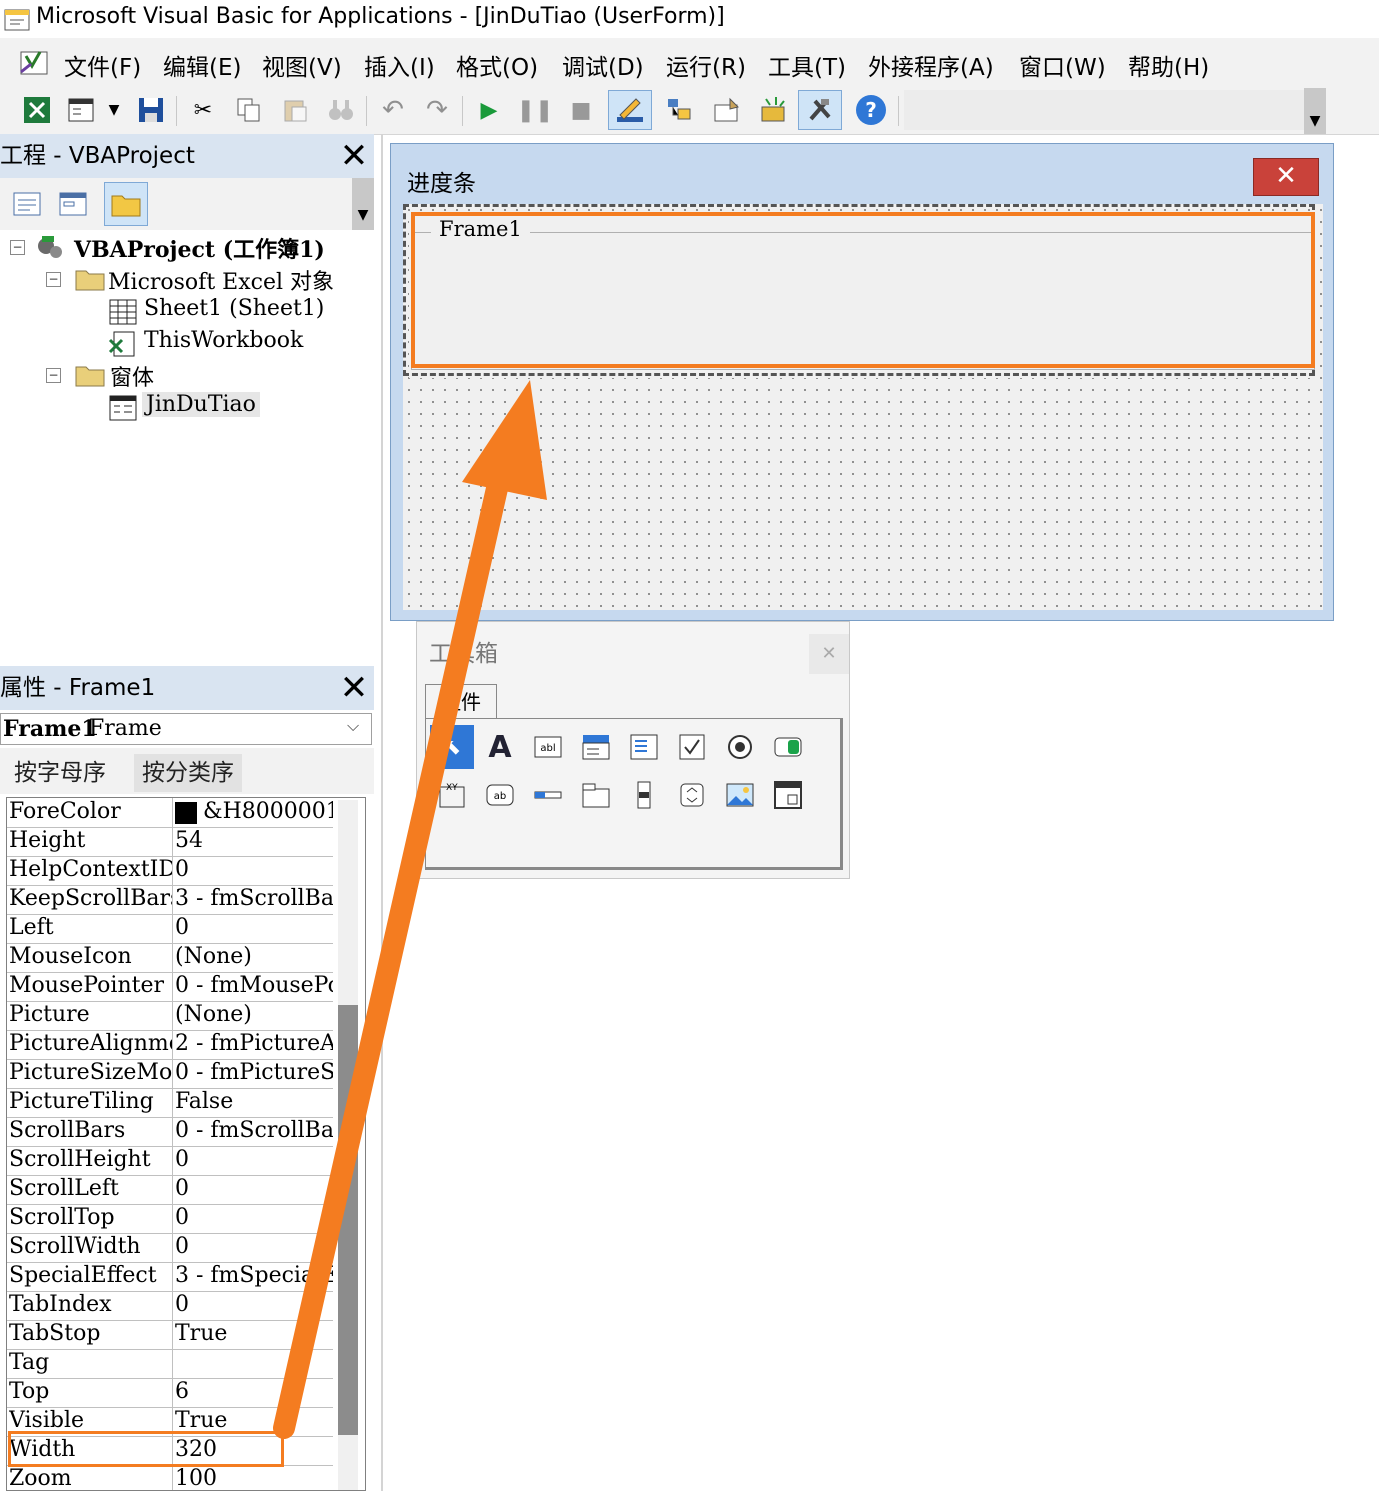  I want to click on properties-window-icon, so click(727, 110).